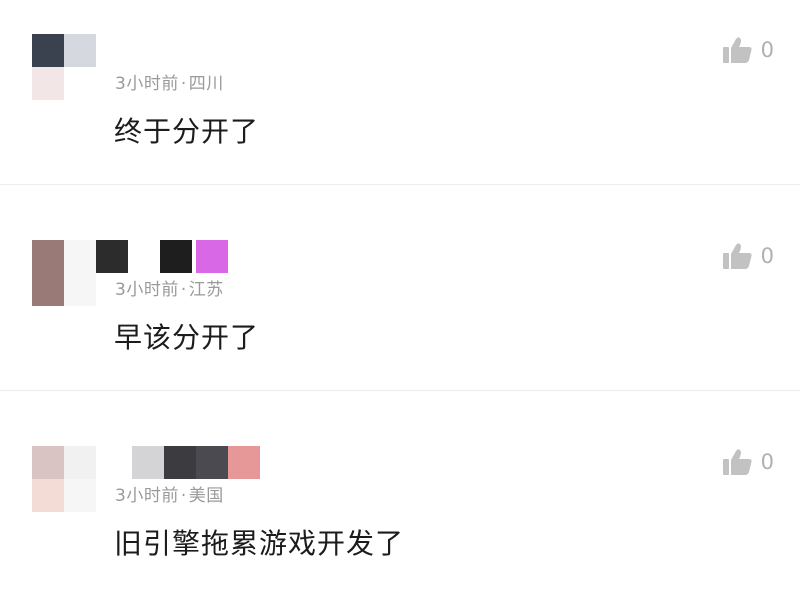 This screenshot has height=610, width=800. I want to click on comment-meta: 3小时前 · 江苏, so click(169, 287).